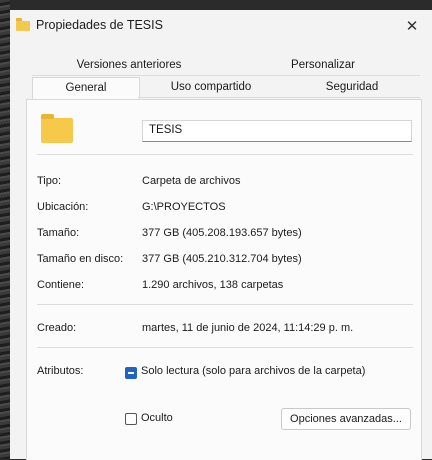 The image size is (432, 460). Describe the element at coordinates (157, 418) in the screenshot. I see `hidden-label: Oculto` at that location.